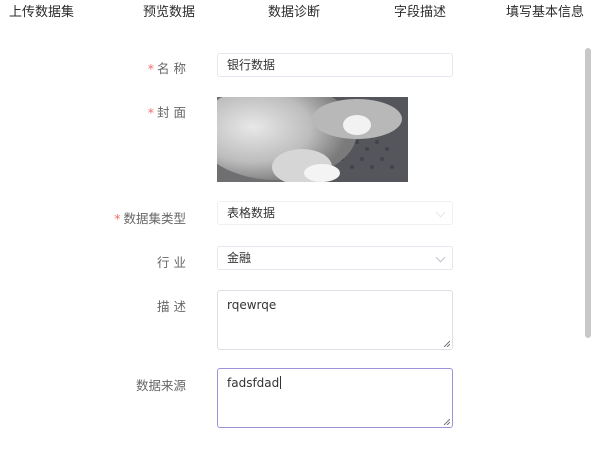  I want to click on dataset-type-label: * 数据集类型, so click(150, 218).